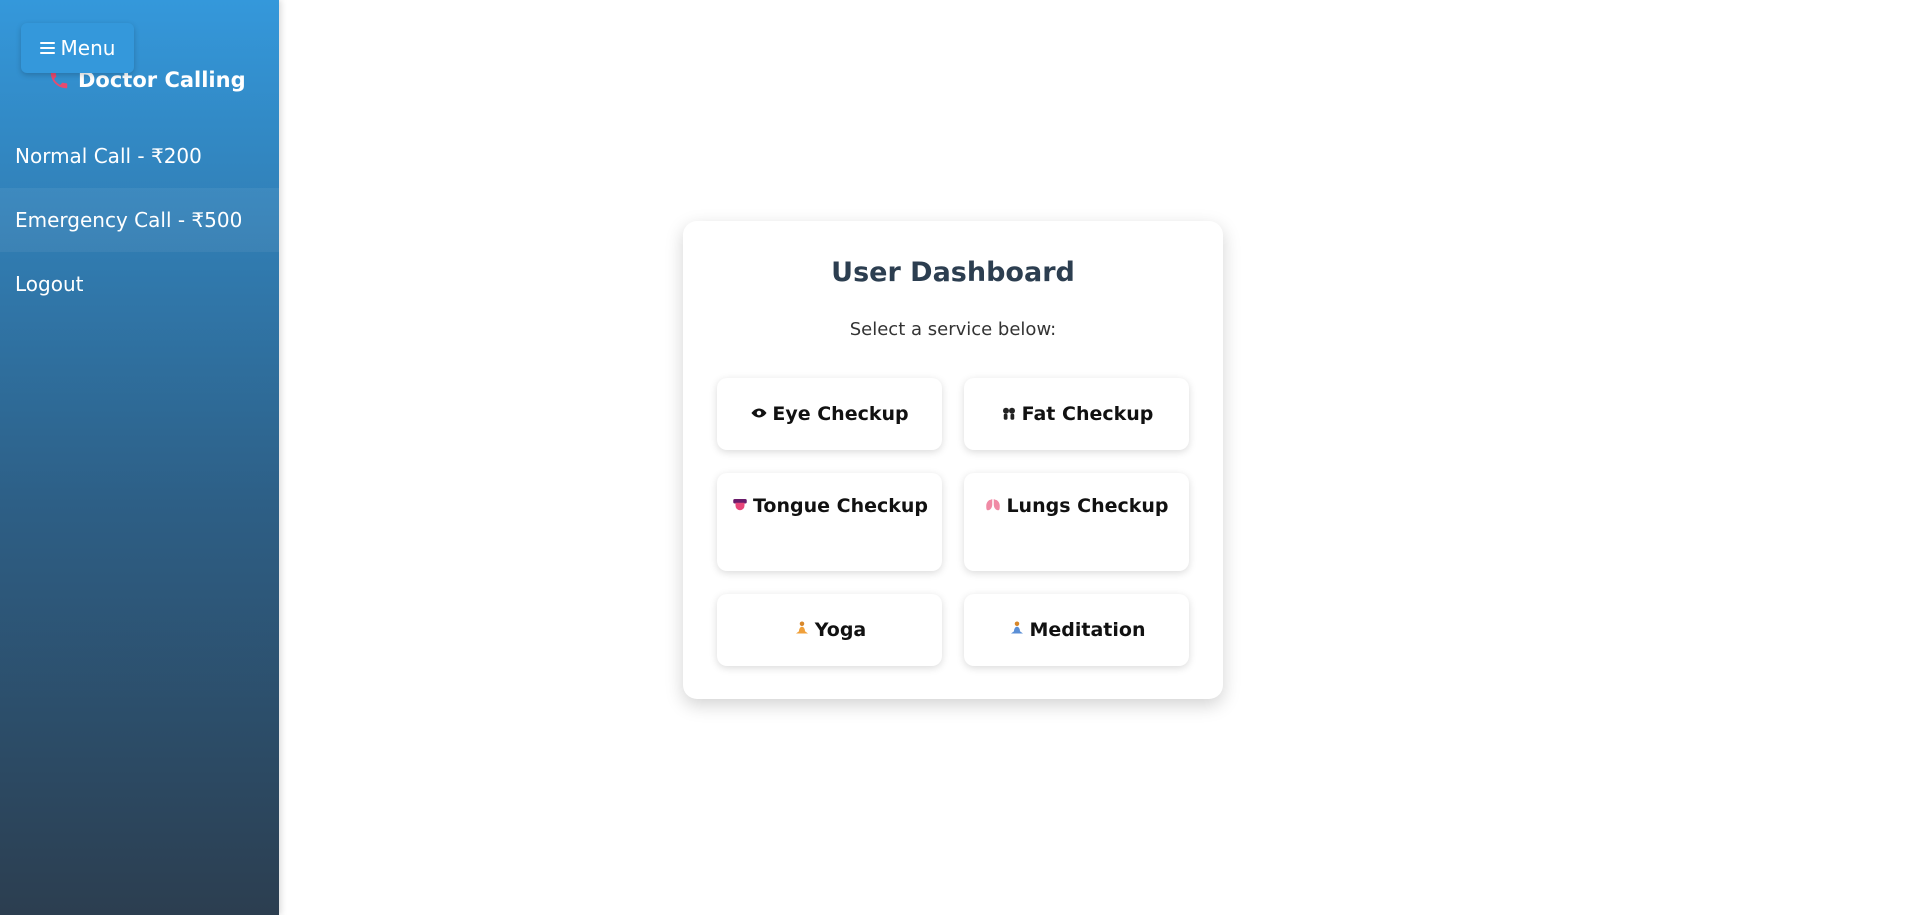 This screenshot has width=1905, height=915. Describe the element at coordinates (953, 272) in the screenshot. I see `page-title: User Dashboard` at that location.